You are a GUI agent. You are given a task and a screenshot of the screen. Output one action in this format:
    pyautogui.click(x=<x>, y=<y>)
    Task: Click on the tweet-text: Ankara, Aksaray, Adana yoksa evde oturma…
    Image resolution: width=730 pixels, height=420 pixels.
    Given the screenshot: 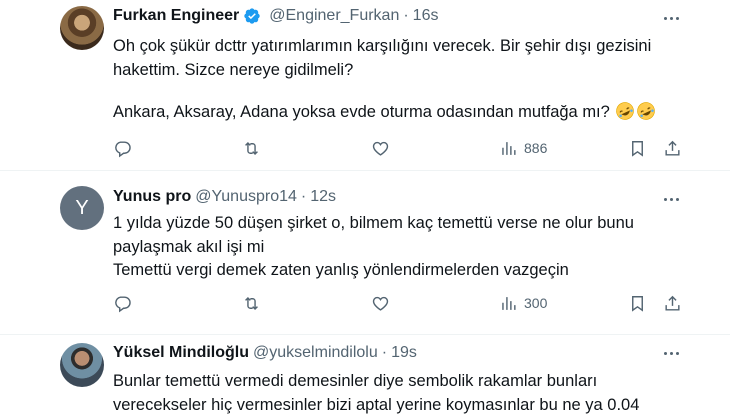 What is the action you would take?
    pyautogui.click(x=403, y=112)
    